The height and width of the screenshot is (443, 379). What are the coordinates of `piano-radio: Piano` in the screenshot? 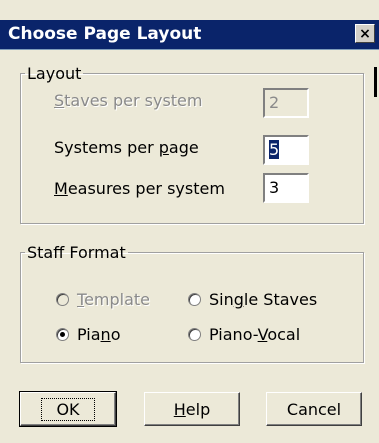 It's located at (88, 334).